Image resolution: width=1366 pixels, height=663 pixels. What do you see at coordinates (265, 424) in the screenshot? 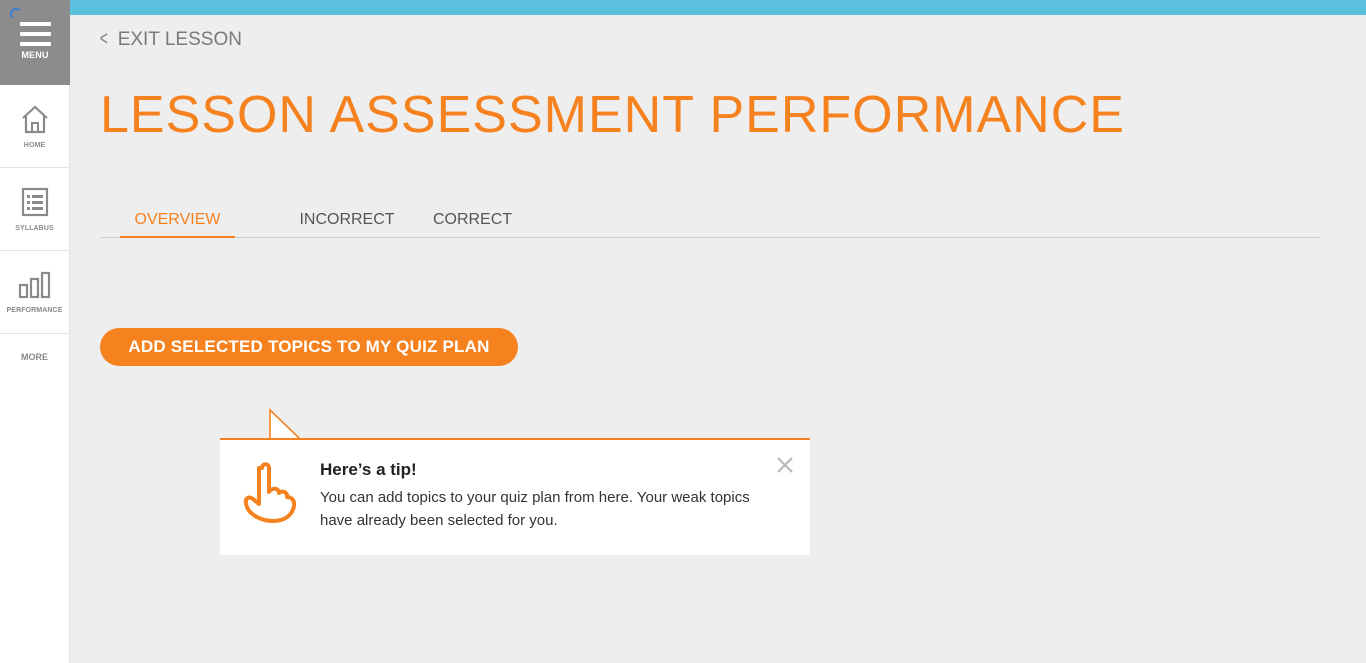
I see `tip-pointer` at bounding box center [265, 424].